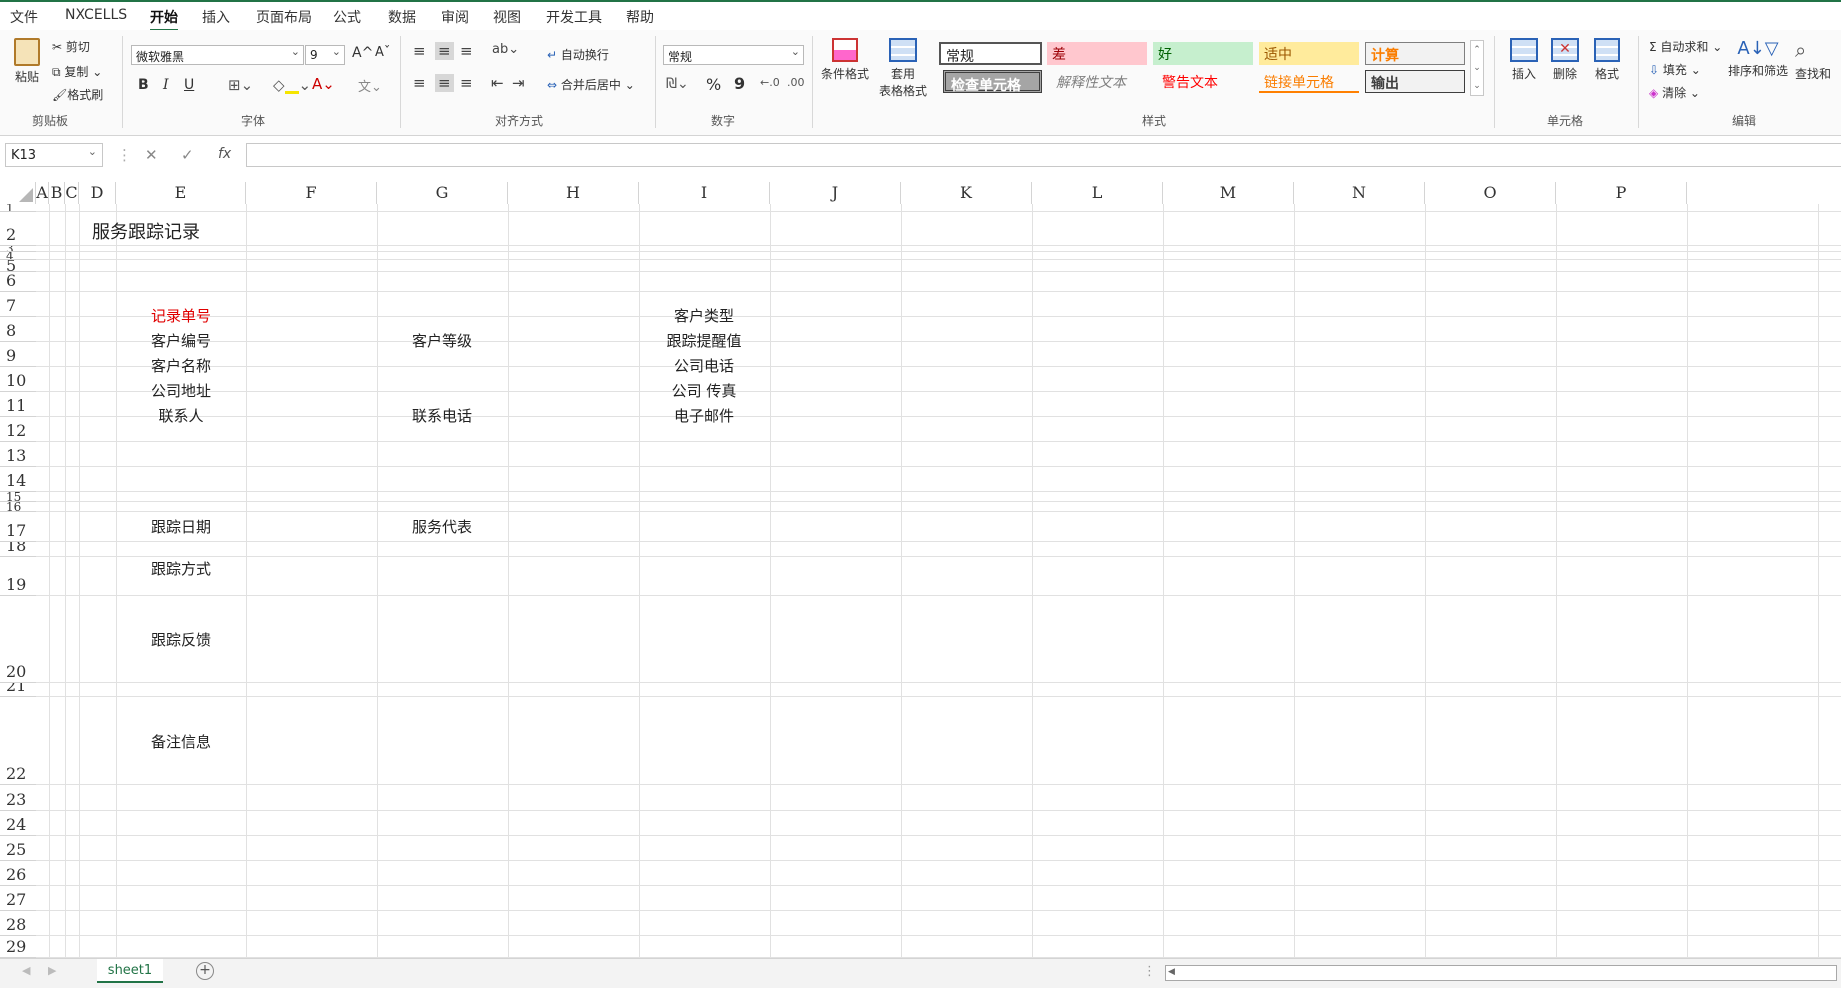 This screenshot has width=1841, height=988. Describe the element at coordinates (72, 193) in the screenshot. I see `column-header-C: C` at that location.